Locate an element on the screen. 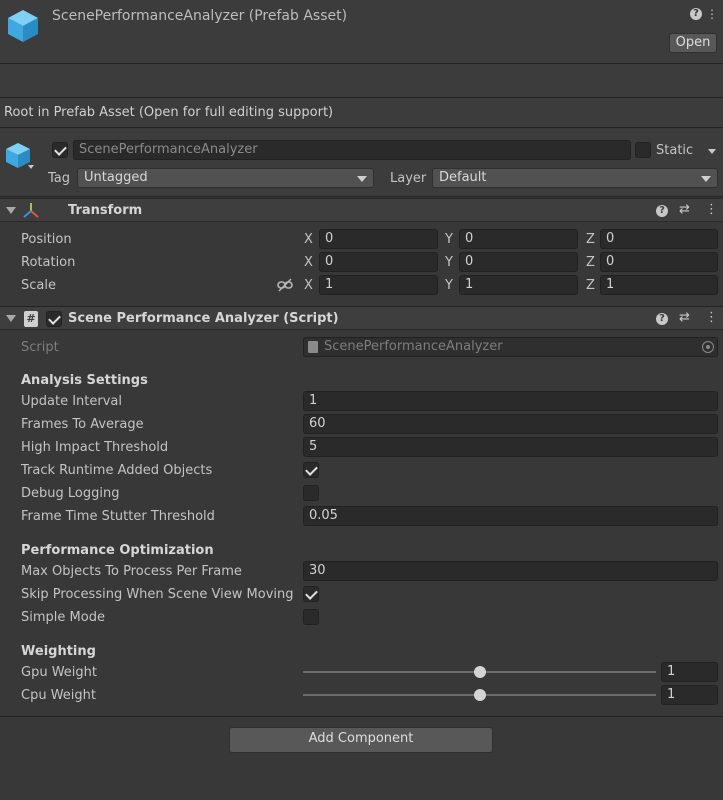  rotation-z-field: 0 is located at coordinates (659, 262).